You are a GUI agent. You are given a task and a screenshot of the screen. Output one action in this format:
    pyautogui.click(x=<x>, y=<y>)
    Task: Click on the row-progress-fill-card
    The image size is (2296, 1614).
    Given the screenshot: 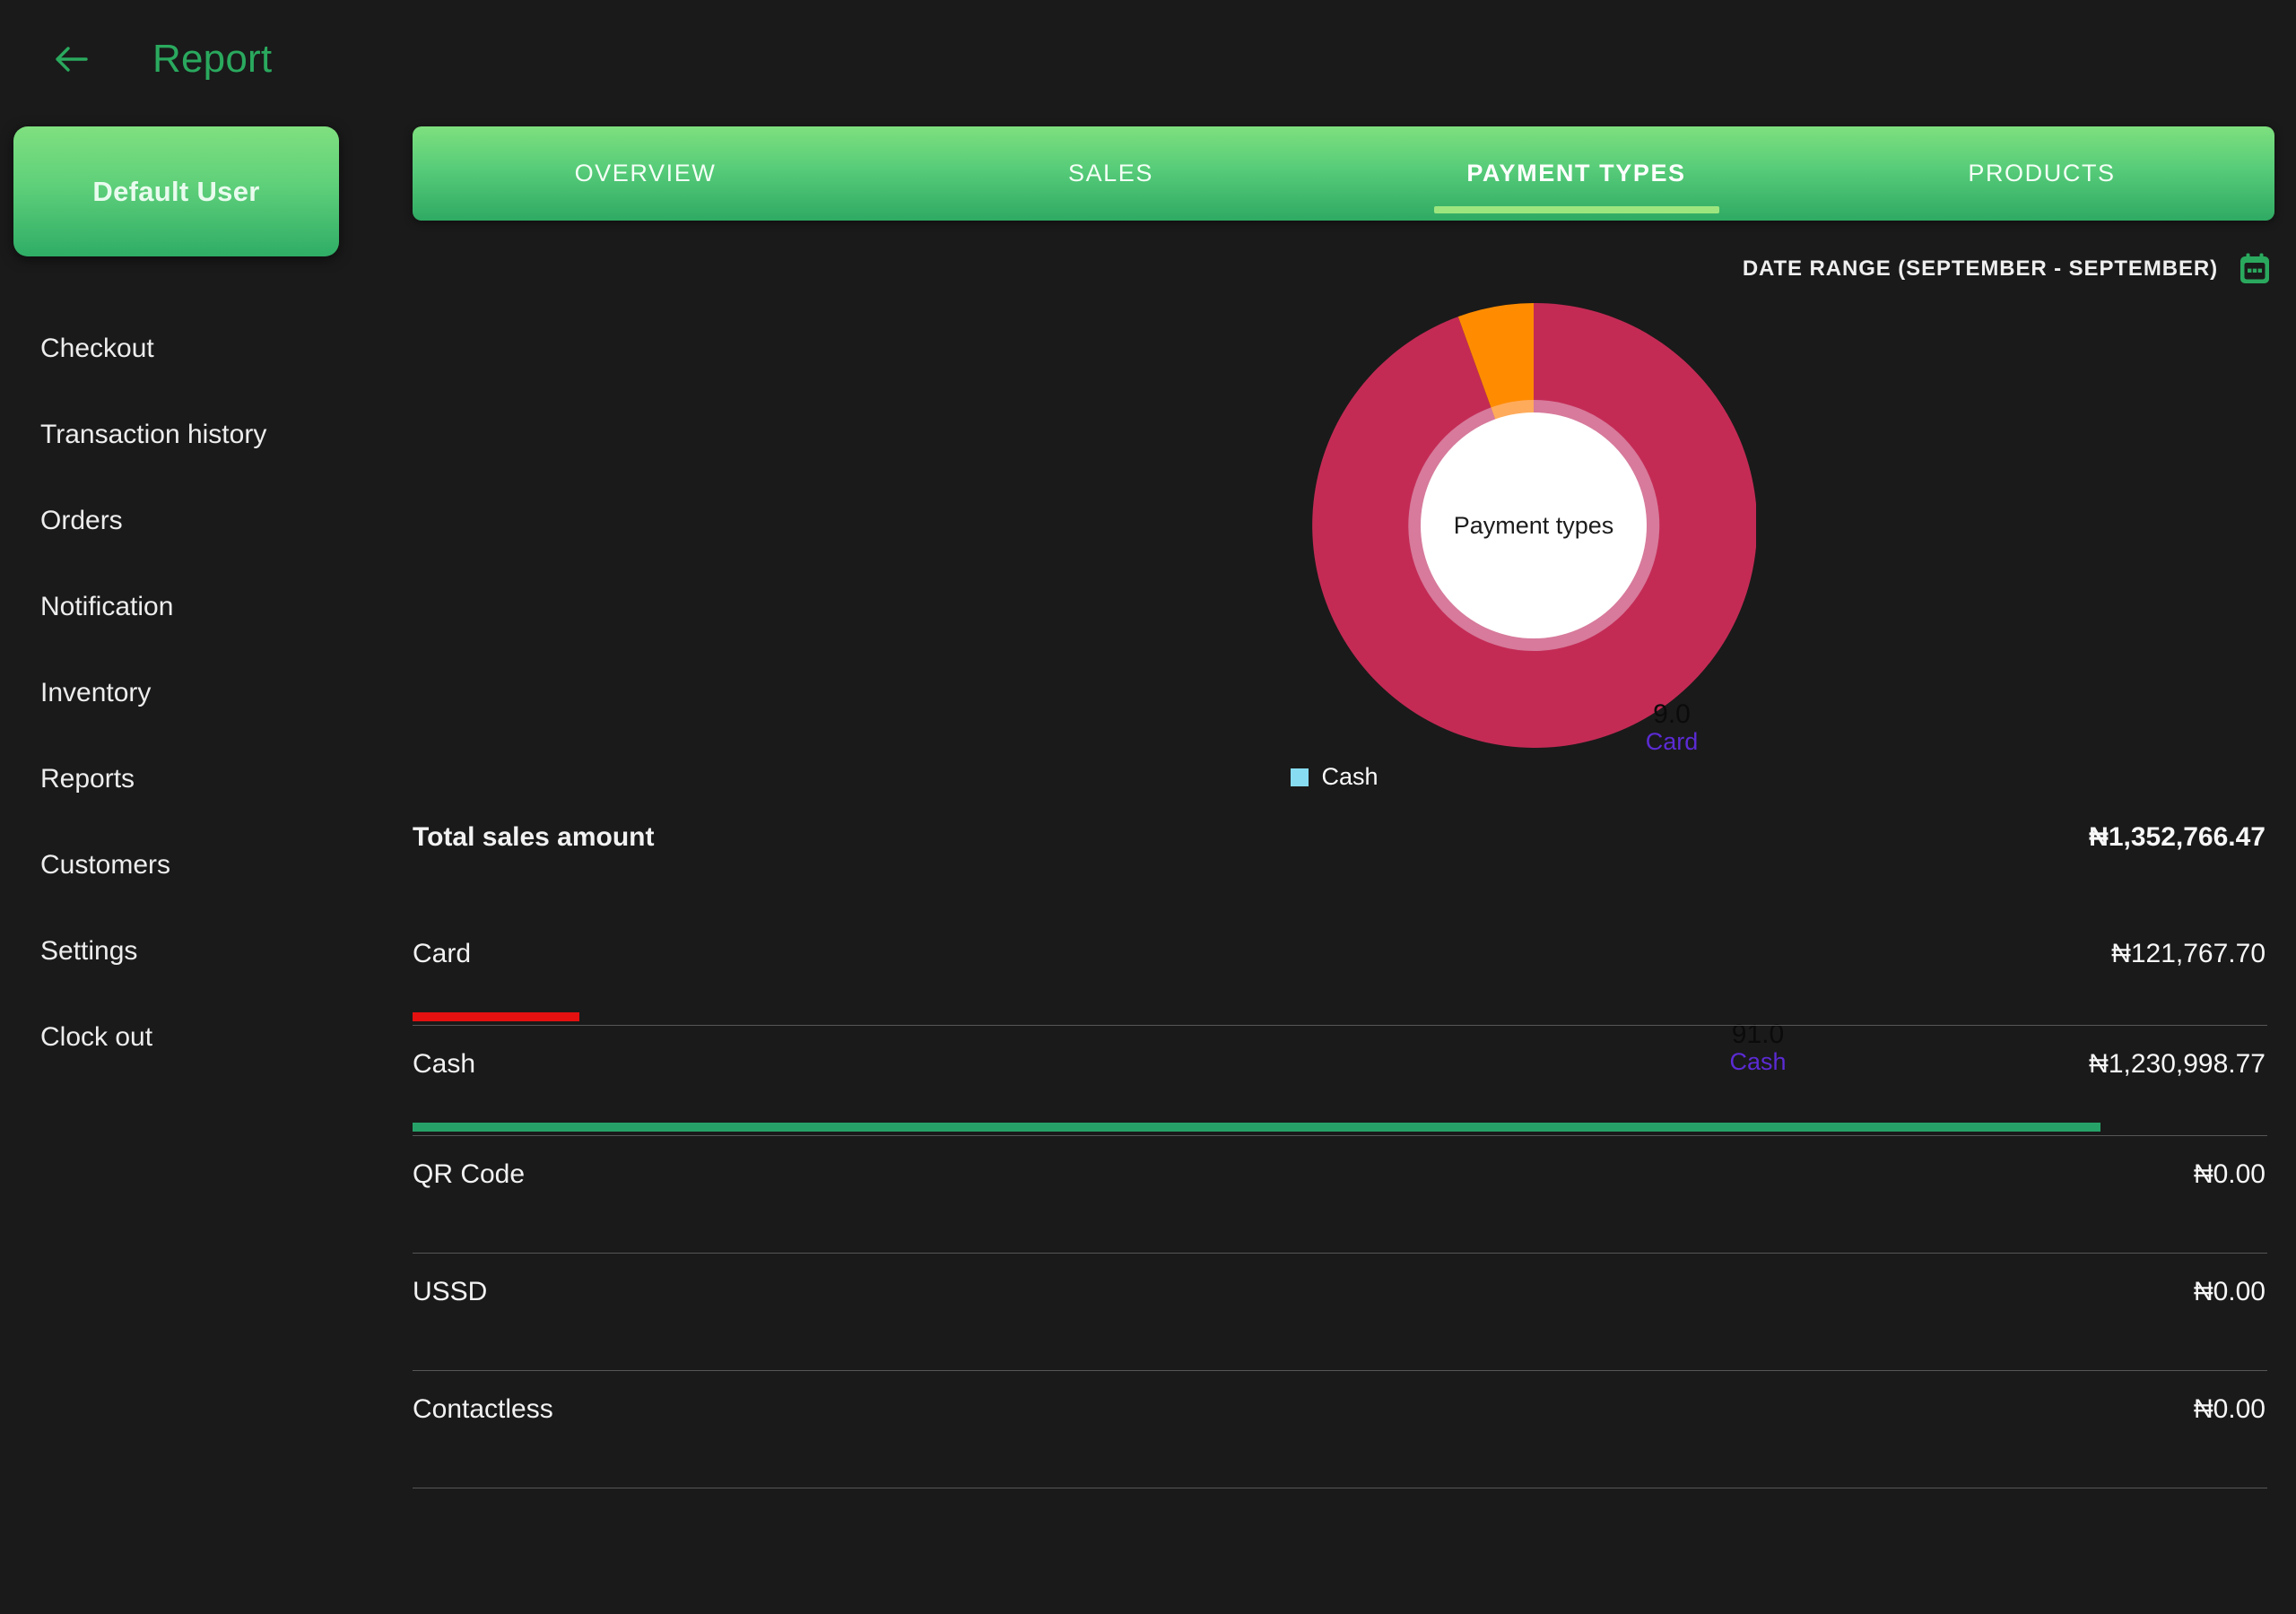 What is the action you would take?
    pyautogui.click(x=496, y=1016)
    